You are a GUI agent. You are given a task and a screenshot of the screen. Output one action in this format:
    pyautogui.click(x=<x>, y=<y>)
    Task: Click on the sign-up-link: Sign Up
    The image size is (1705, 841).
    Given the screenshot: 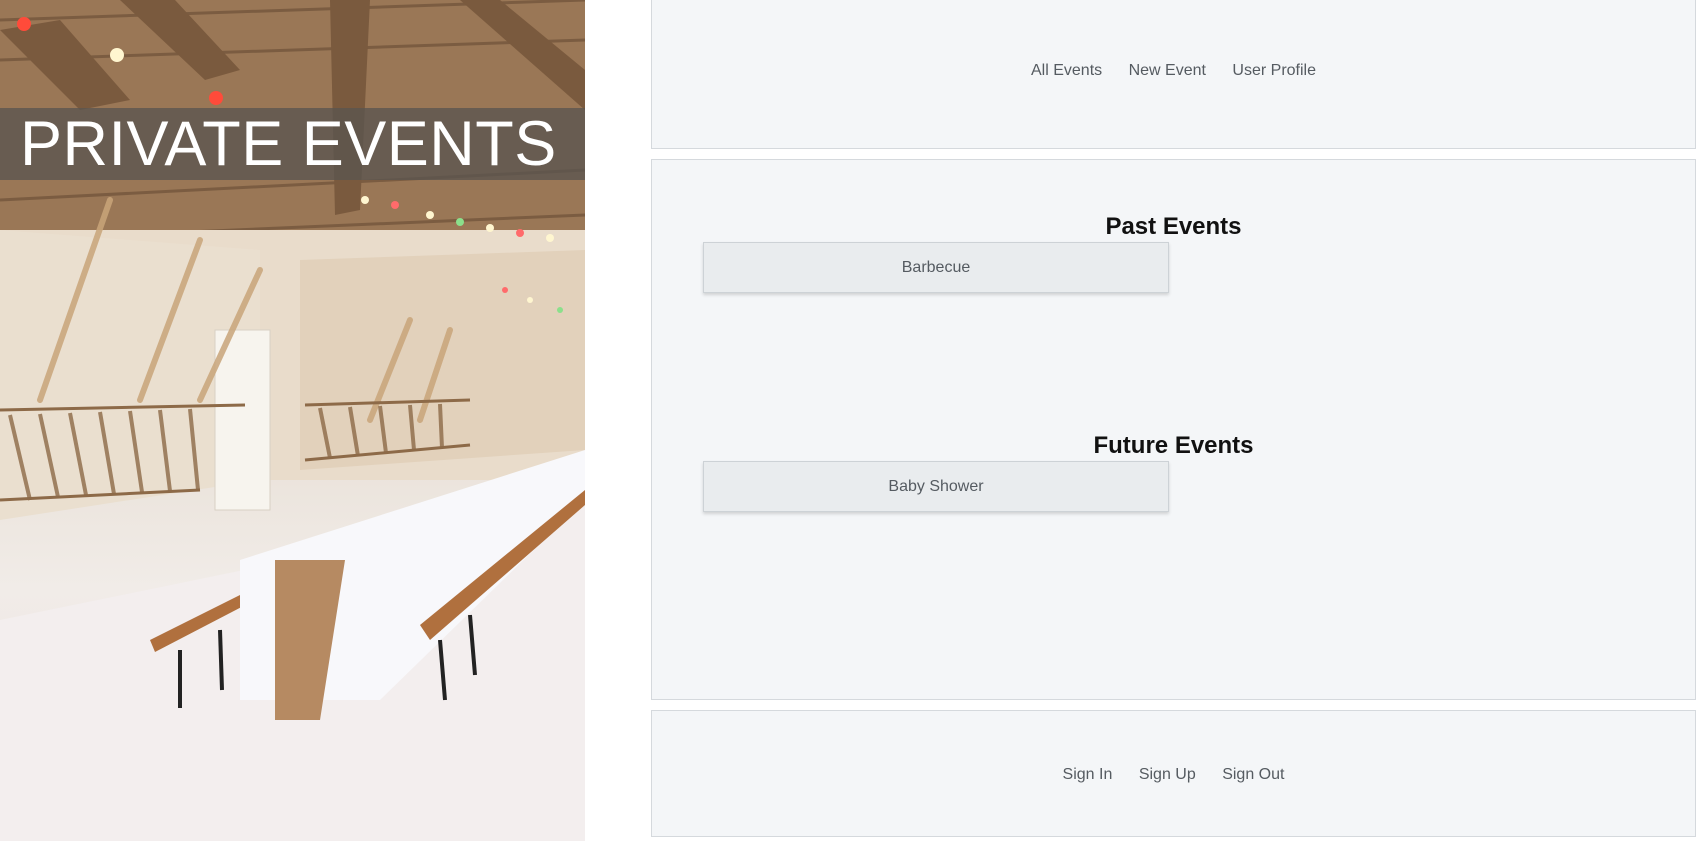 What is the action you would take?
    pyautogui.click(x=1167, y=774)
    